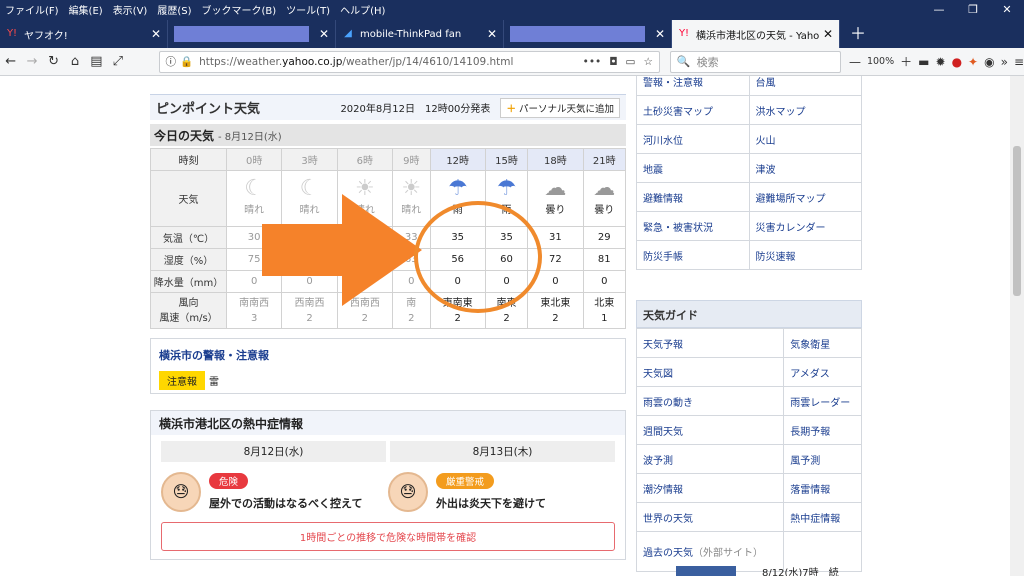  What do you see at coordinates (693, 197) in the screenshot?
I see `link-evacuation: 避難情報` at bounding box center [693, 197].